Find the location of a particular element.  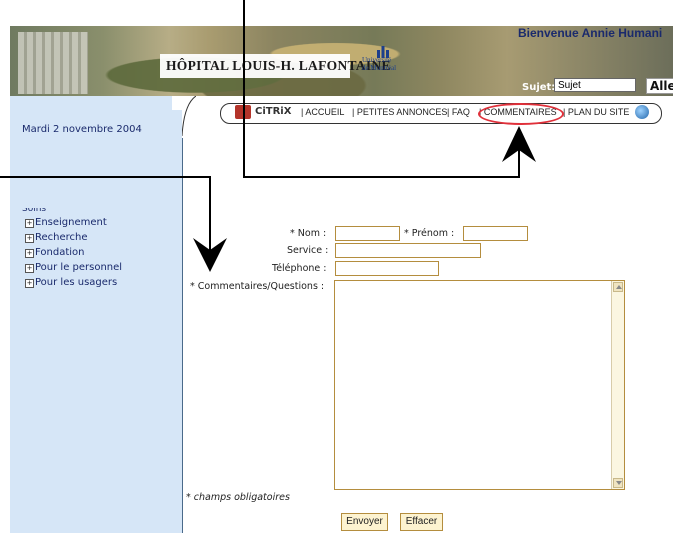

globe-icon is located at coordinates (642, 112).